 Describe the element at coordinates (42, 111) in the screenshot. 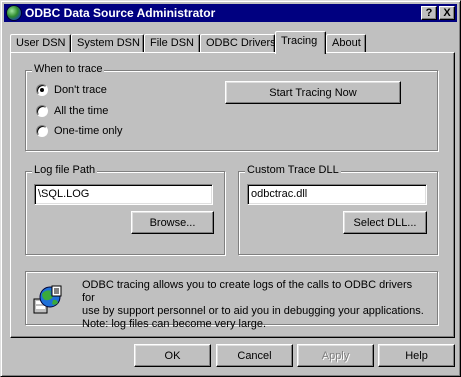

I see `radio-all-the-time-dot` at that location.